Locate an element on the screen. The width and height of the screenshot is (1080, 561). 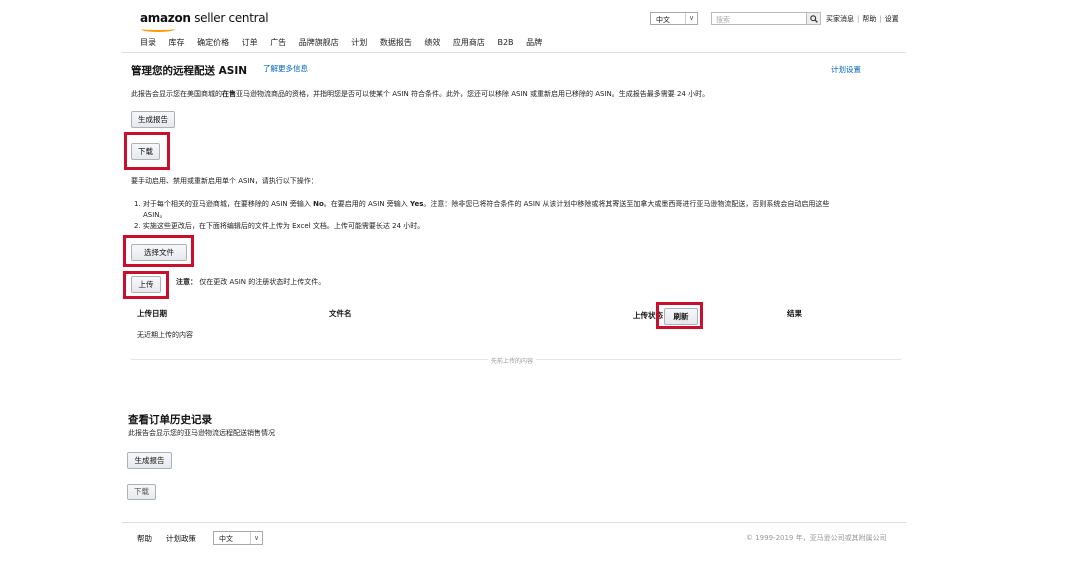
learn-more-link: 了解更多信息 is located at coordinates (285, 68).